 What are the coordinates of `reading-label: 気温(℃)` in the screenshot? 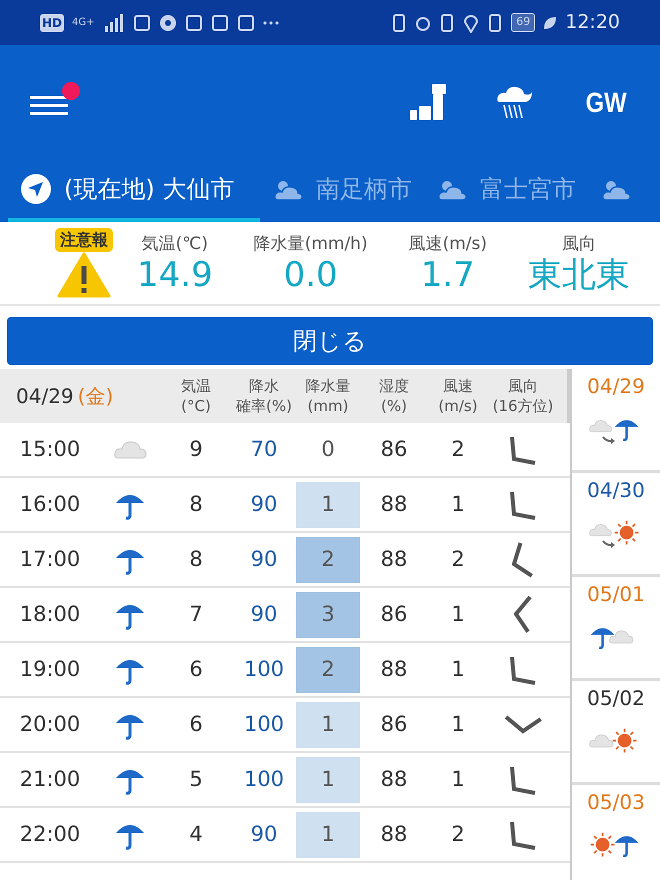 It's located at (175, 244).